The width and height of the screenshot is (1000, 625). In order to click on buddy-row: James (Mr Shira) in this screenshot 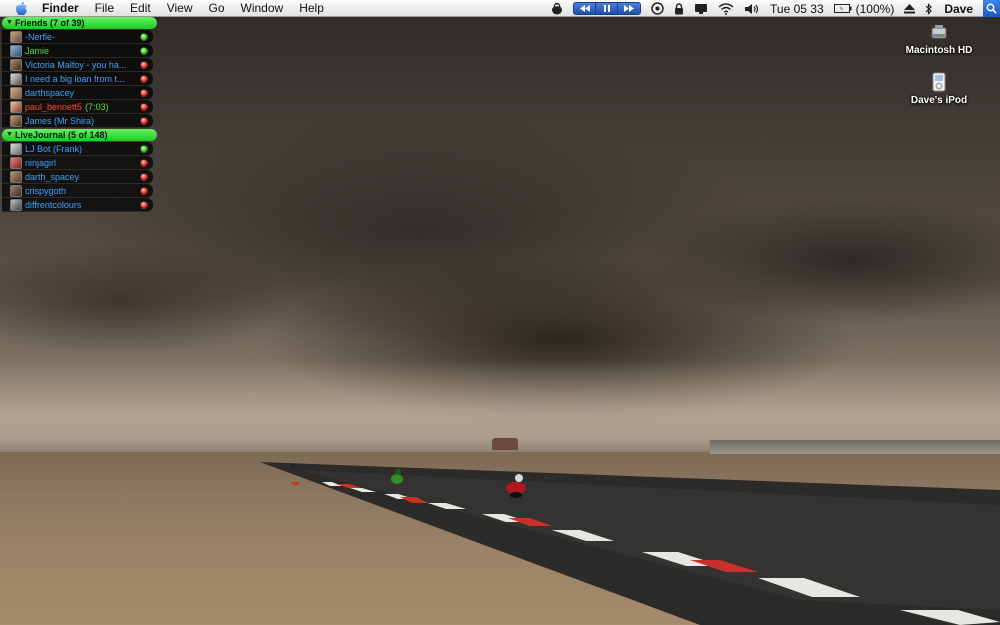, I will do `click(77, 121)`.